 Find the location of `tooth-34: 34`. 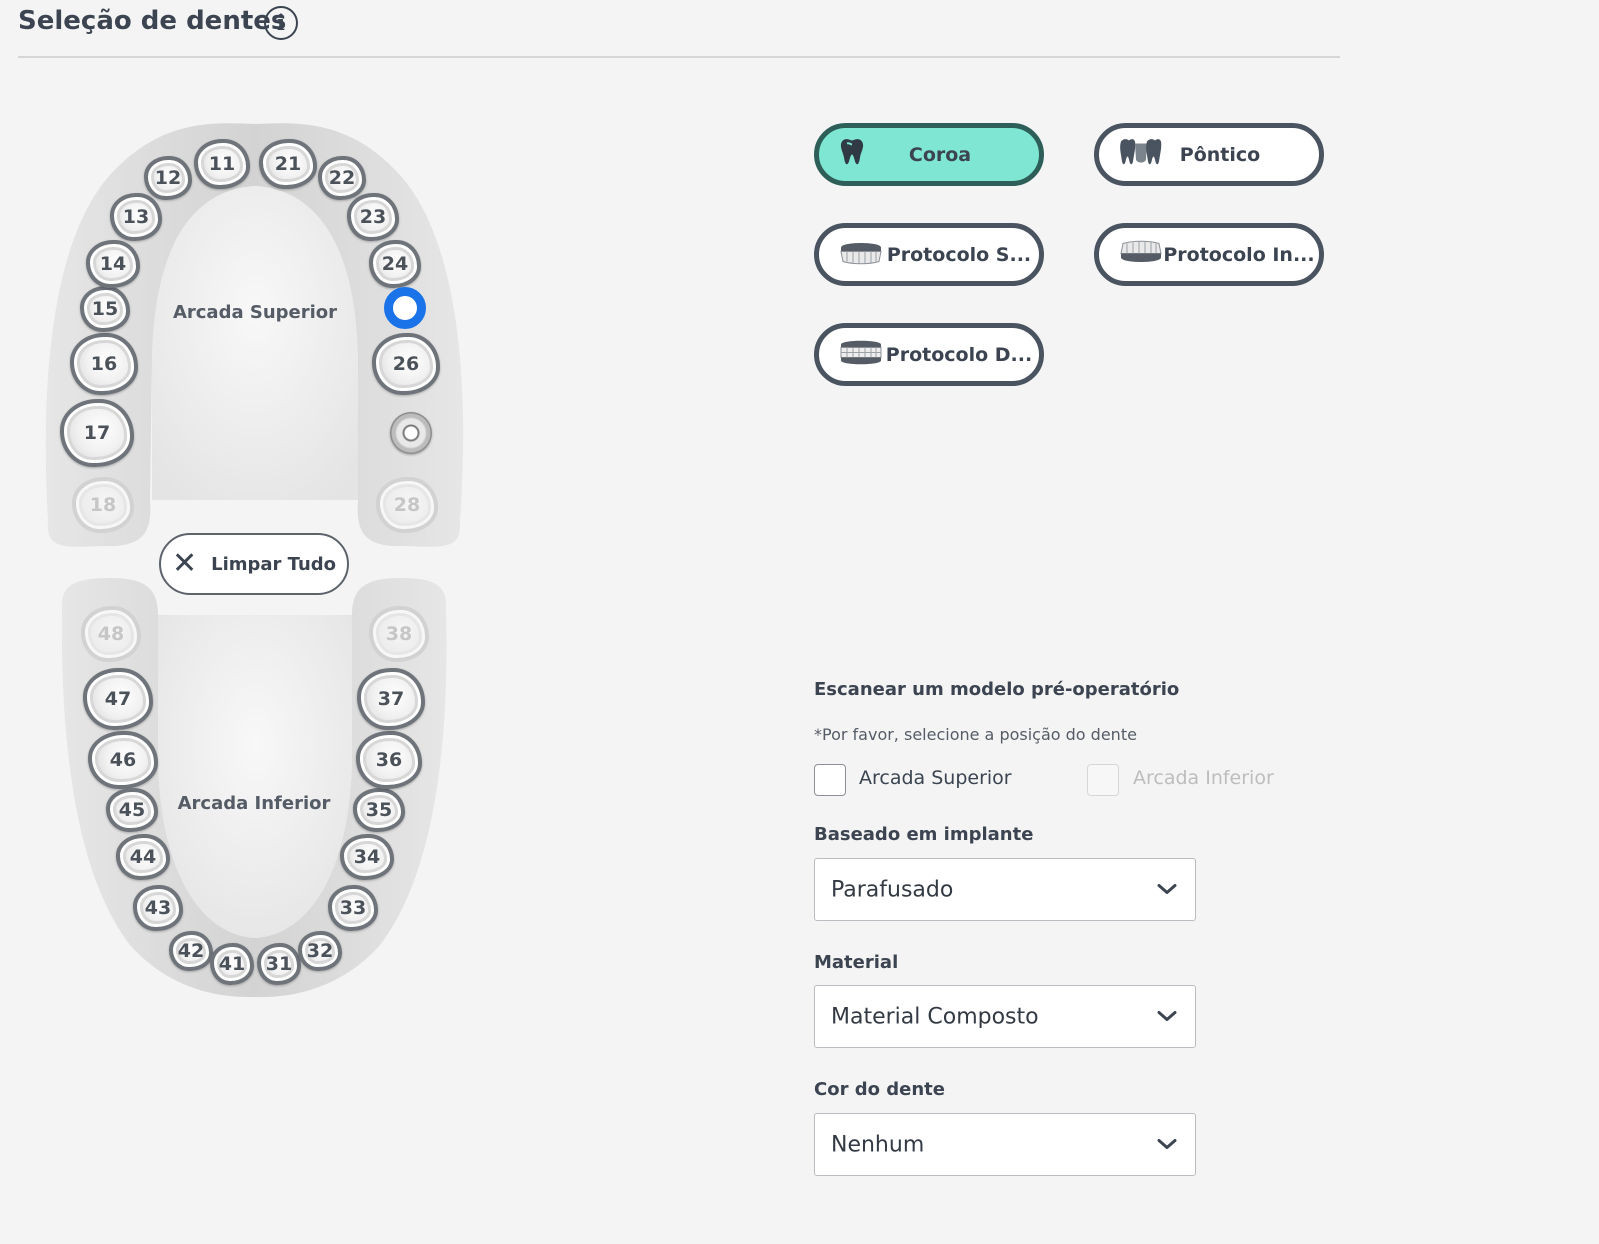

tooth-34: 34 is located at coordinates (367, 857).